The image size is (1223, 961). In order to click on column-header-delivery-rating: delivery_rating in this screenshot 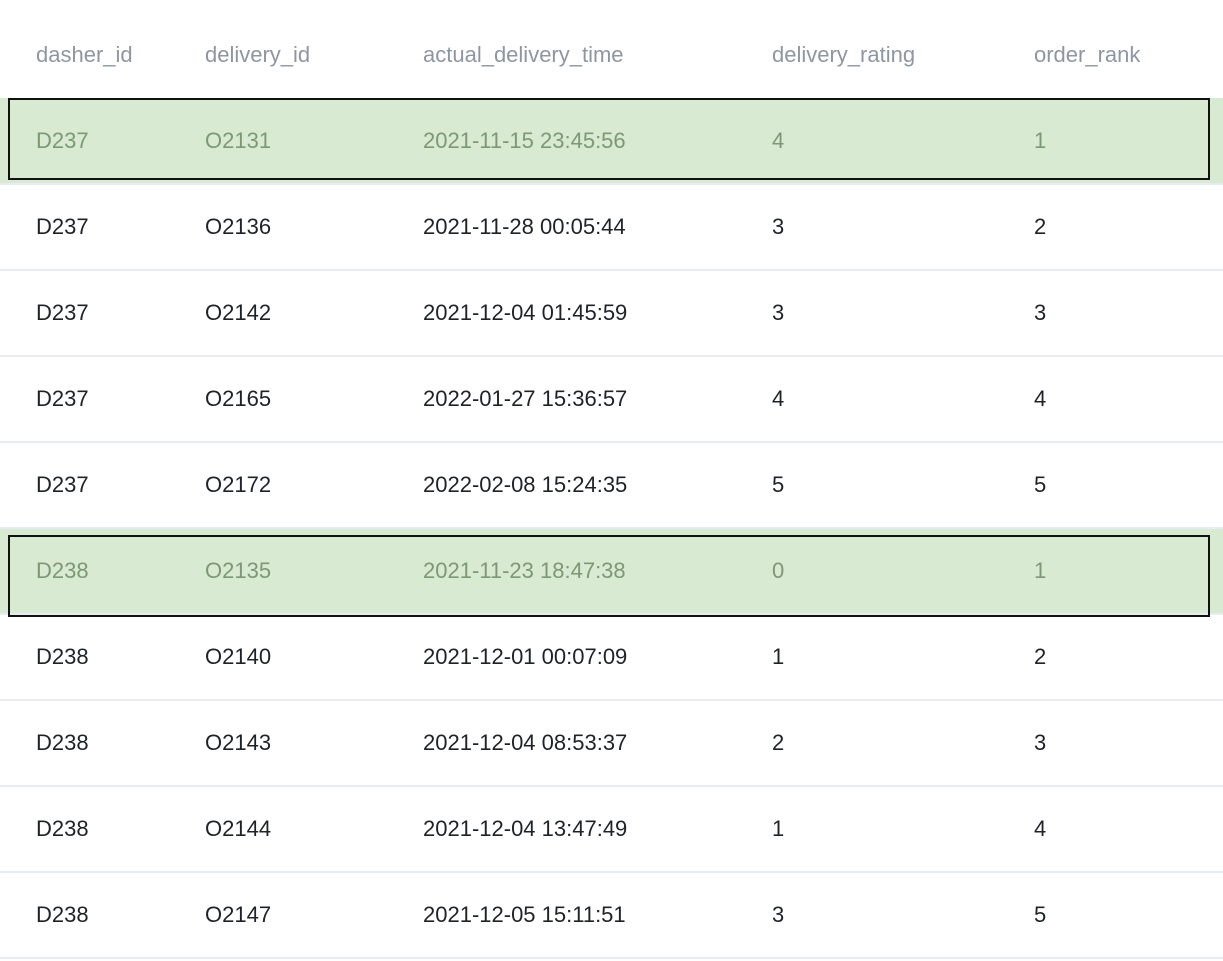, I will do `click(903, 49)`.